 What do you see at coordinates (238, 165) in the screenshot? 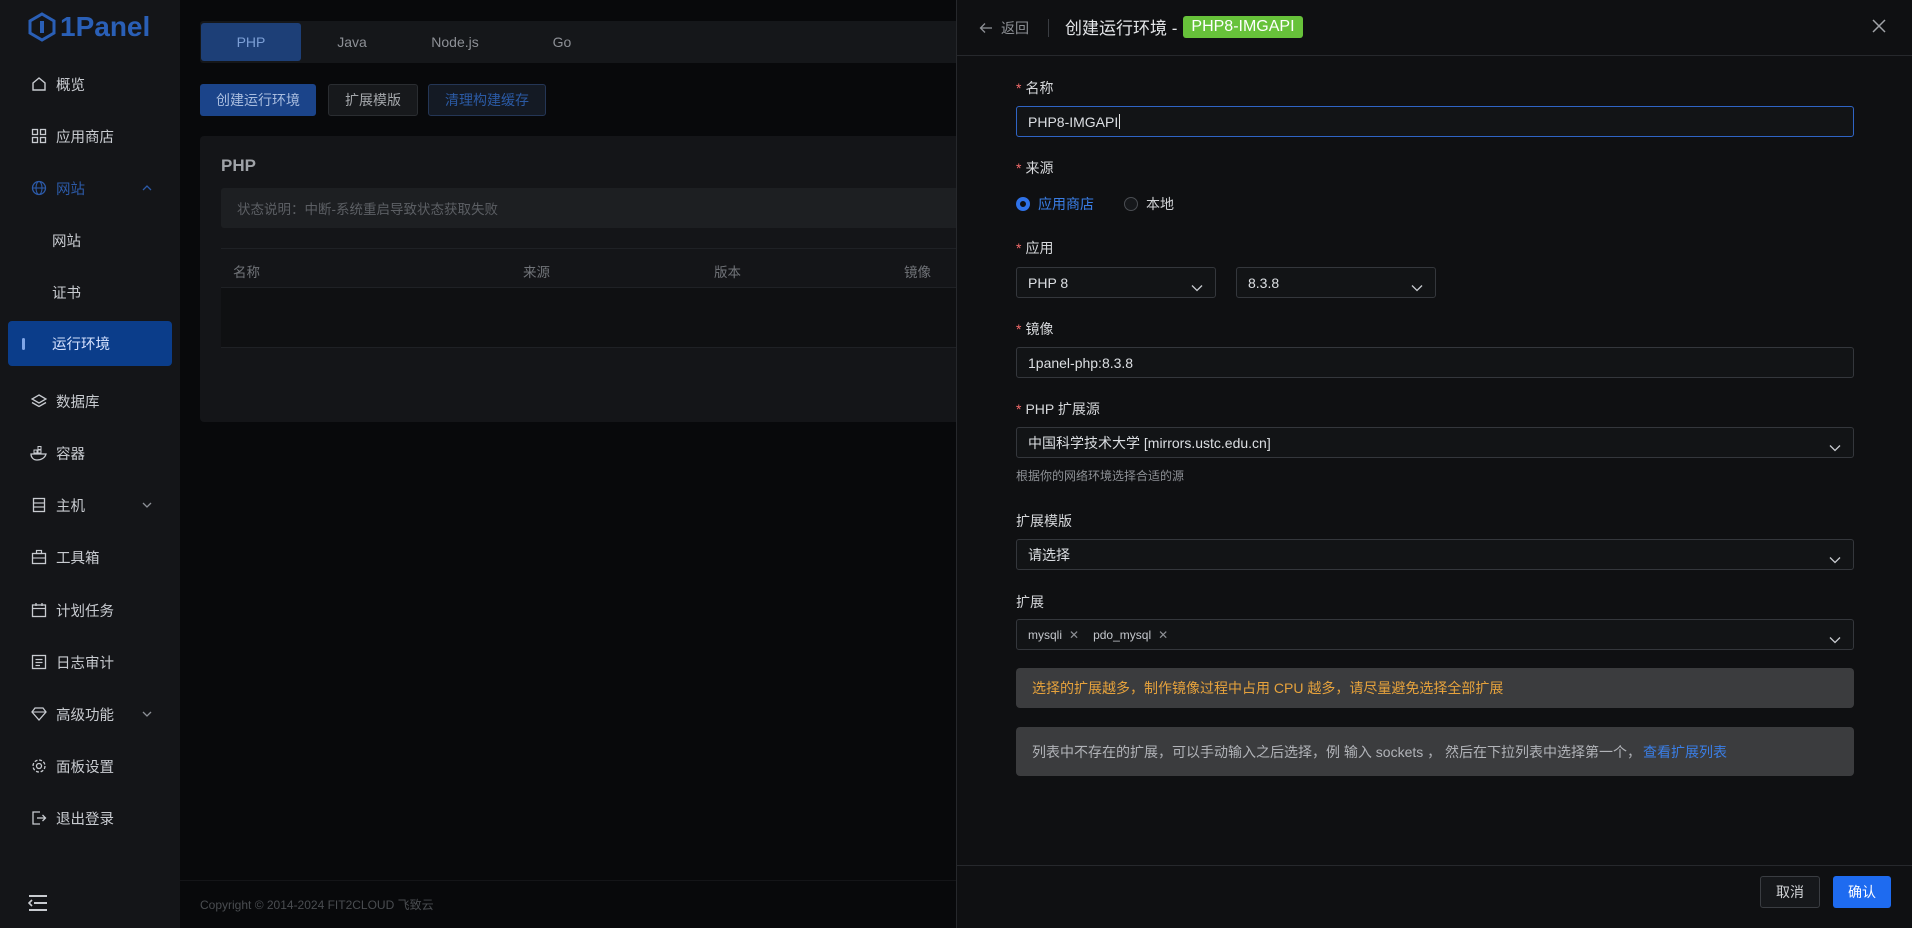
I see `card-title: PHP` at bounding box center [238, 165].